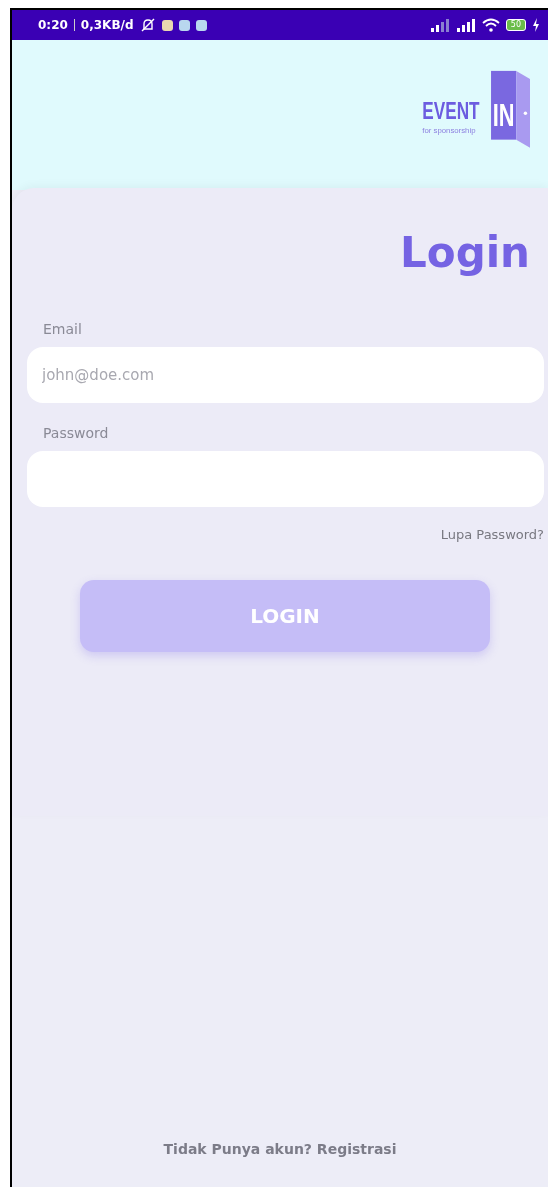 This screenshot has width=548, height=1189. What do you see at coordinates (465, 252) in the screenshot?
I see `login-title: Login` at bounding box center [465, 252].